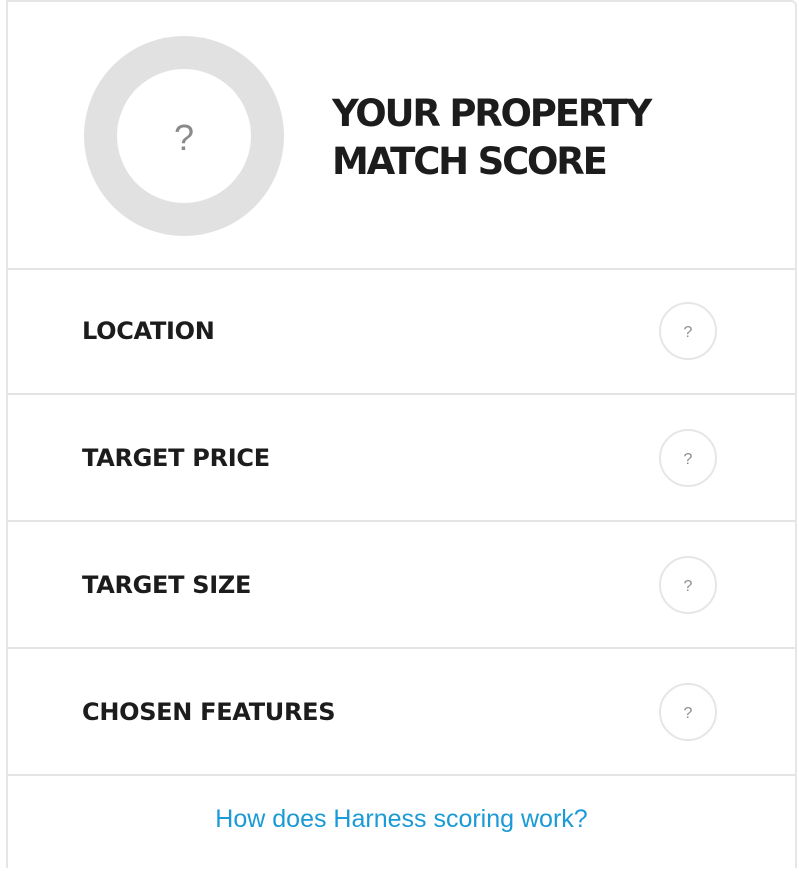 The height and width of the screenshot is (879, 799). I want to click on criteria-row-location: LOCATION ?, so click(401, 331).